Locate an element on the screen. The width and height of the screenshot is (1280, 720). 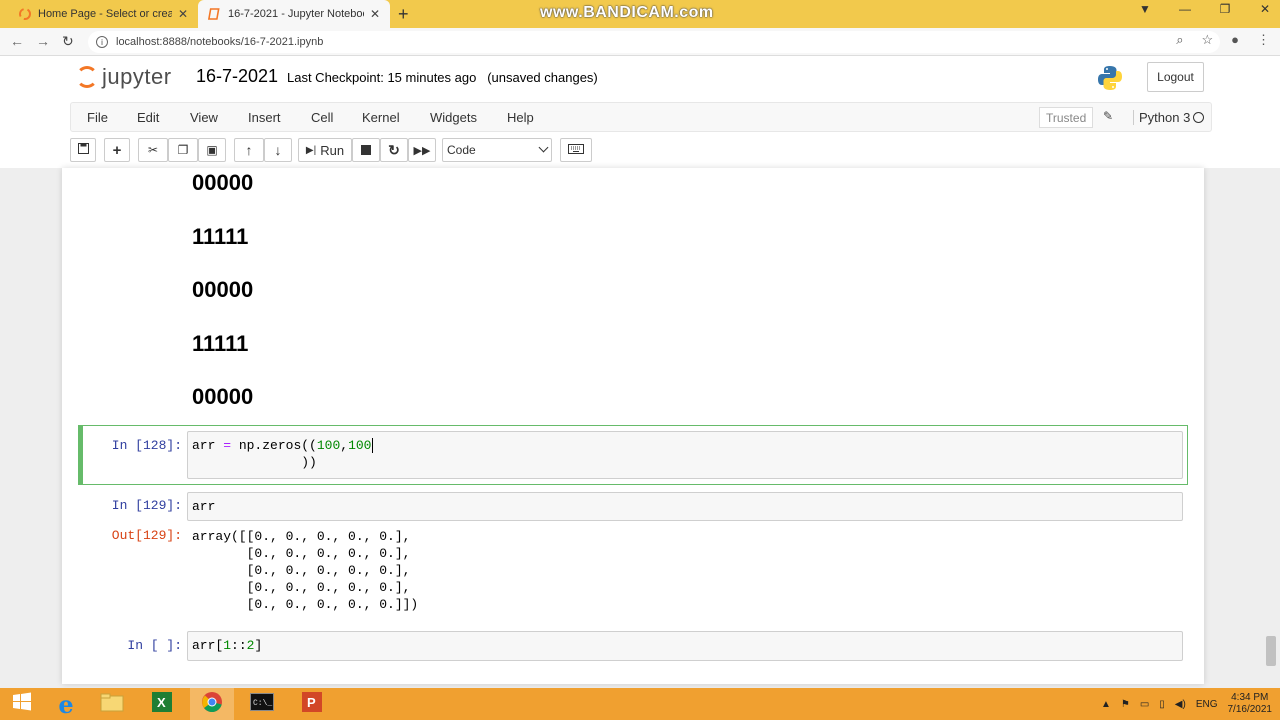
zoom-icon: ⌕ is located at coordinates (1179, 40).